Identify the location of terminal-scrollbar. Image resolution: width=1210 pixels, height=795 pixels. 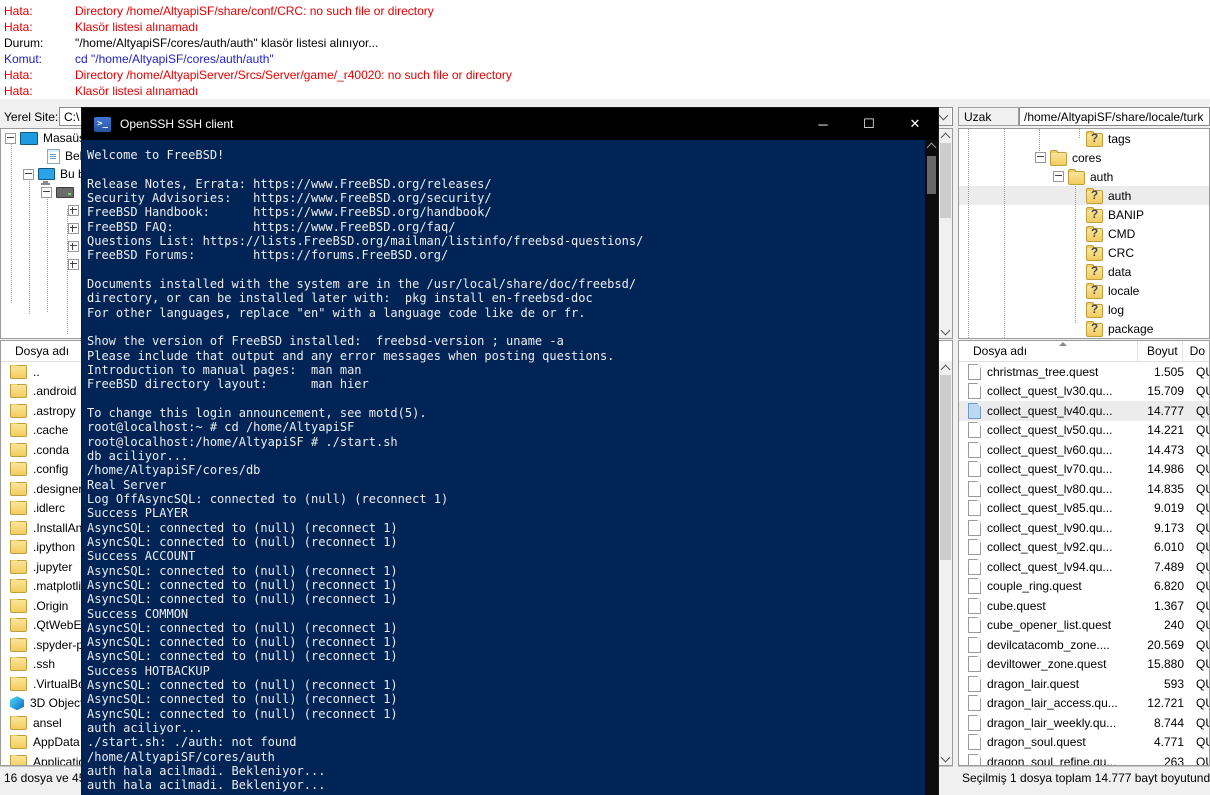
(931, 467).